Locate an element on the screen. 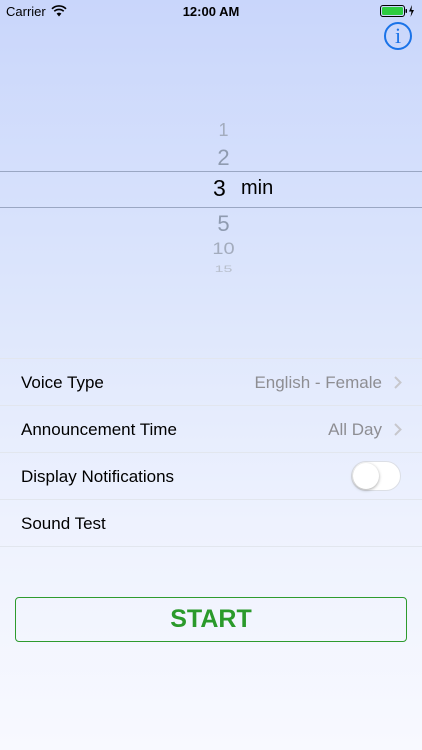  announcement-time-value: All Day is located at coordinates (355, 429).